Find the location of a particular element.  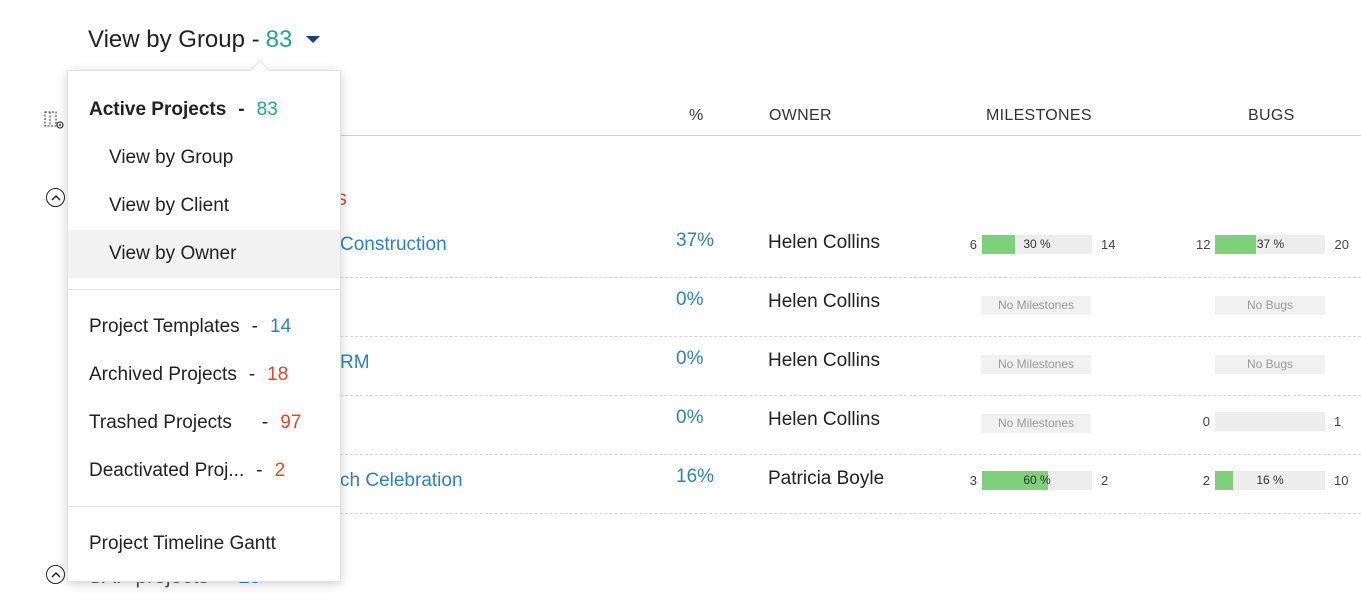

menu-item-active-projects: Active Projects - 83 is located at coordinates (204, 110).